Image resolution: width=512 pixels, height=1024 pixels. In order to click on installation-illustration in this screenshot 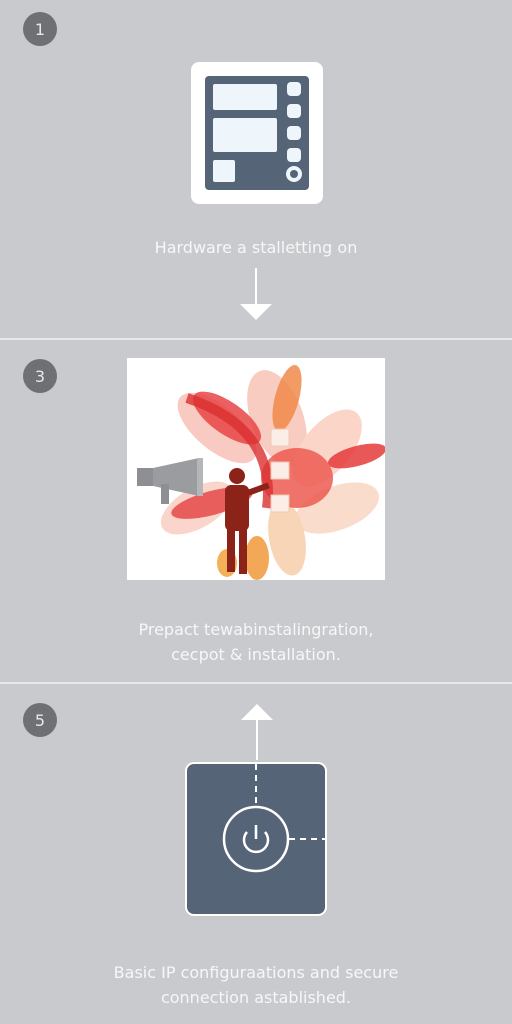, I will do `click(256, 469)`.